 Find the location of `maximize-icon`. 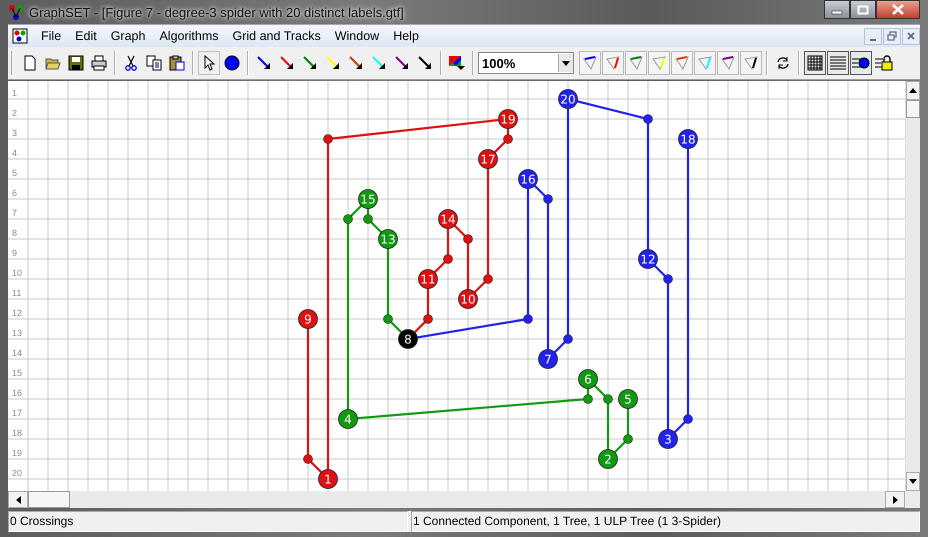

maximize-icon is located at coordinates (863, 9).